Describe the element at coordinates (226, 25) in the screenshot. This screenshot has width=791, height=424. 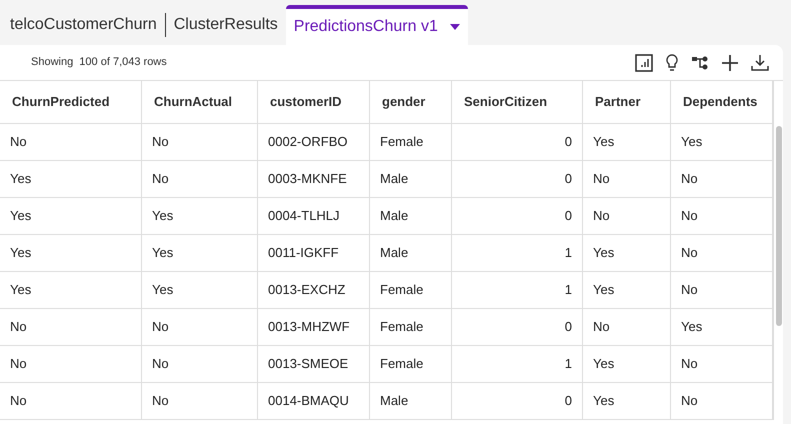
I see `tab: ClusterResults` at that location.